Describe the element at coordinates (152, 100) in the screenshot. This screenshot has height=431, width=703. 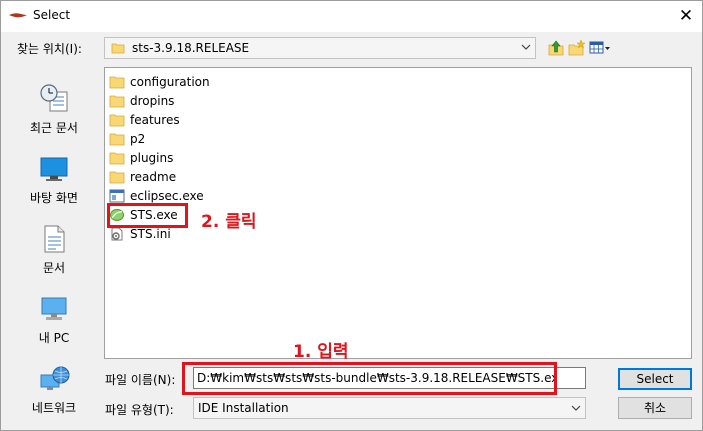
I see `file-name: dropins` at that location.